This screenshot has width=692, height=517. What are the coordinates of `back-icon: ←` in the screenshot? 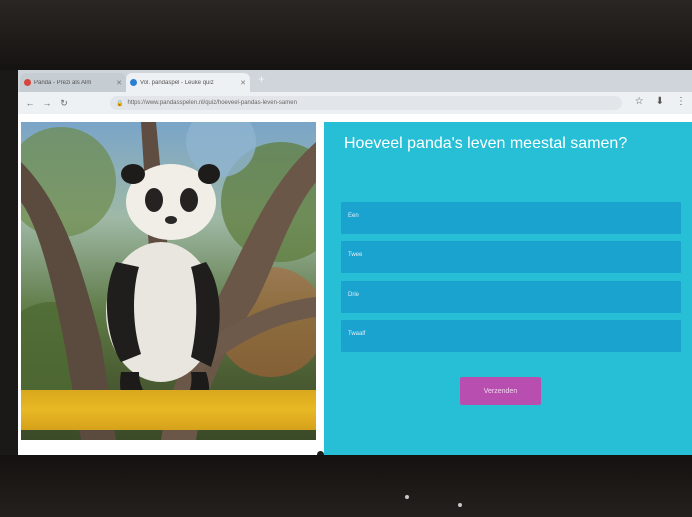 It's located at (30, 103).